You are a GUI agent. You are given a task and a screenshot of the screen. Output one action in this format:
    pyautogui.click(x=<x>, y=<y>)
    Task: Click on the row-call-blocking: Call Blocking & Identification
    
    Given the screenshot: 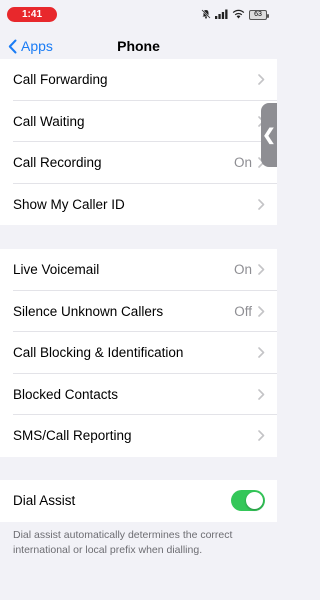 What is the action you would take?
    pyautogui.click(x=138, y=353)
    